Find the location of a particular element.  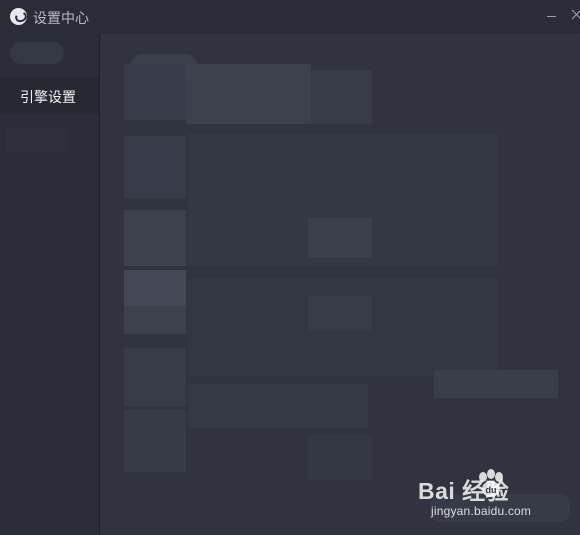

app-logo-icon is located at coordinates (18, 16).